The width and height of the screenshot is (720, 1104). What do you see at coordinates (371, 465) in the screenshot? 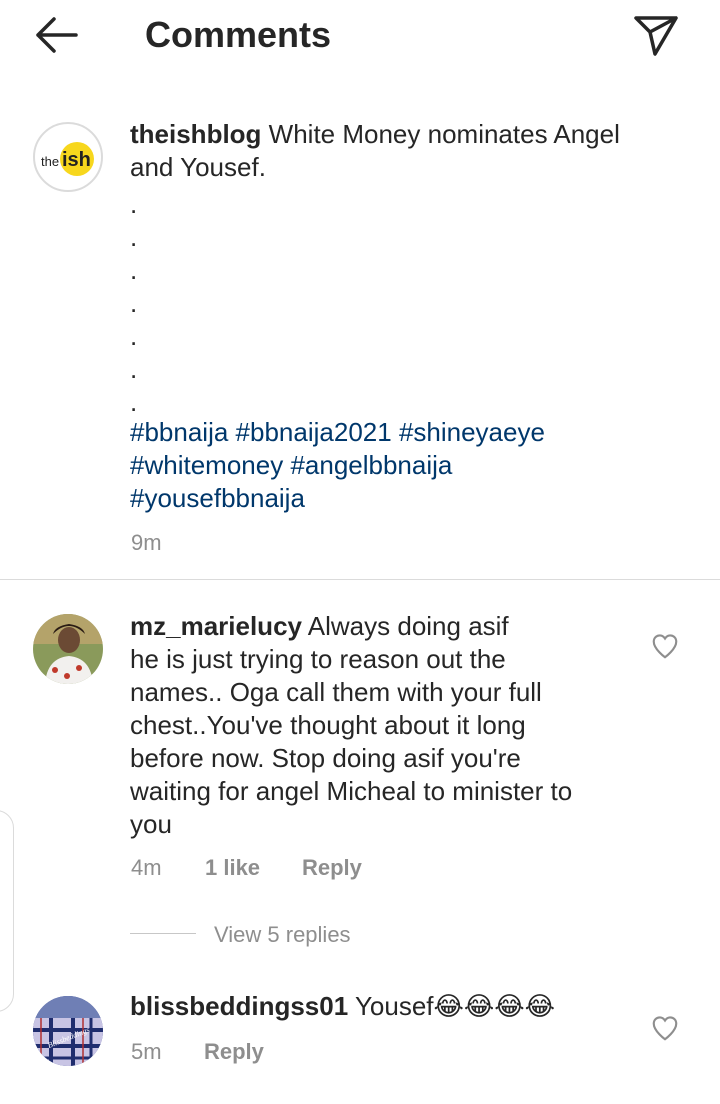
I see `hashtag-link: #angelbbnaija` at bounding box center [371, 465].